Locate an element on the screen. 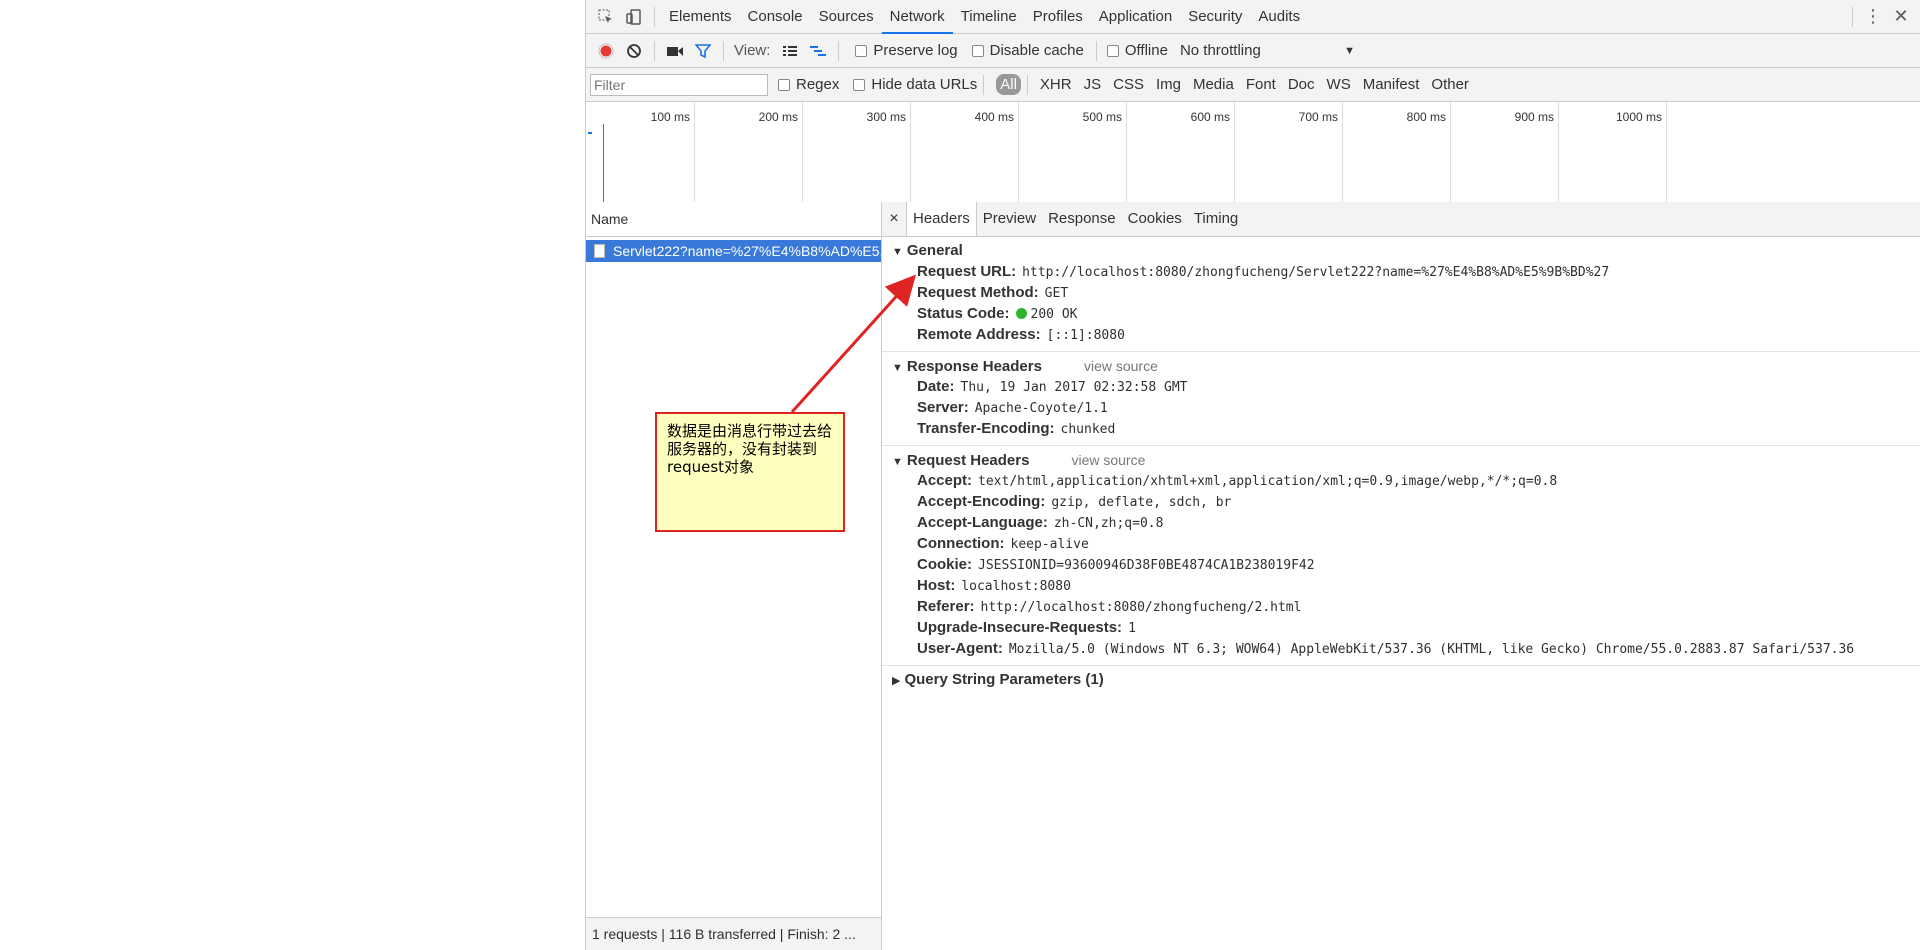 The image size is (1920, 950). capture-screenshots-icon is located at coordinates (675, 51).